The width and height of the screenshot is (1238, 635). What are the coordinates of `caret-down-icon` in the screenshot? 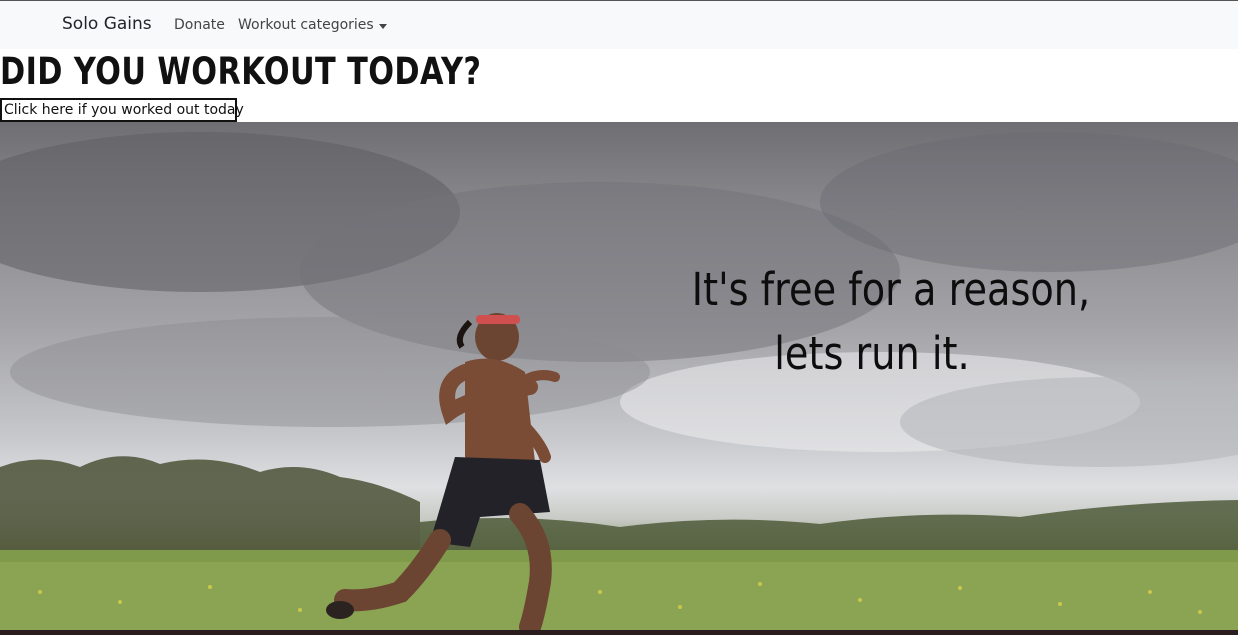 It's located at (382, 26).